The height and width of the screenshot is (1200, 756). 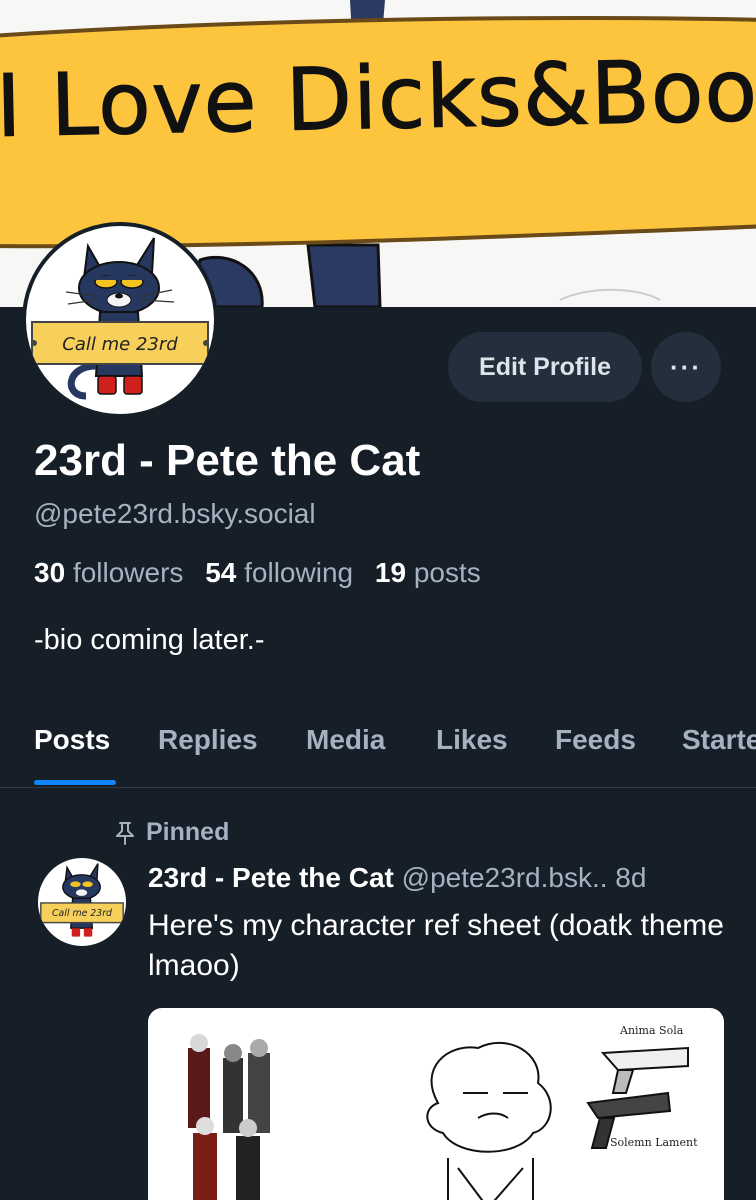 I want to click on pinned-indicator: Pinned, so click(x=171, y=832).